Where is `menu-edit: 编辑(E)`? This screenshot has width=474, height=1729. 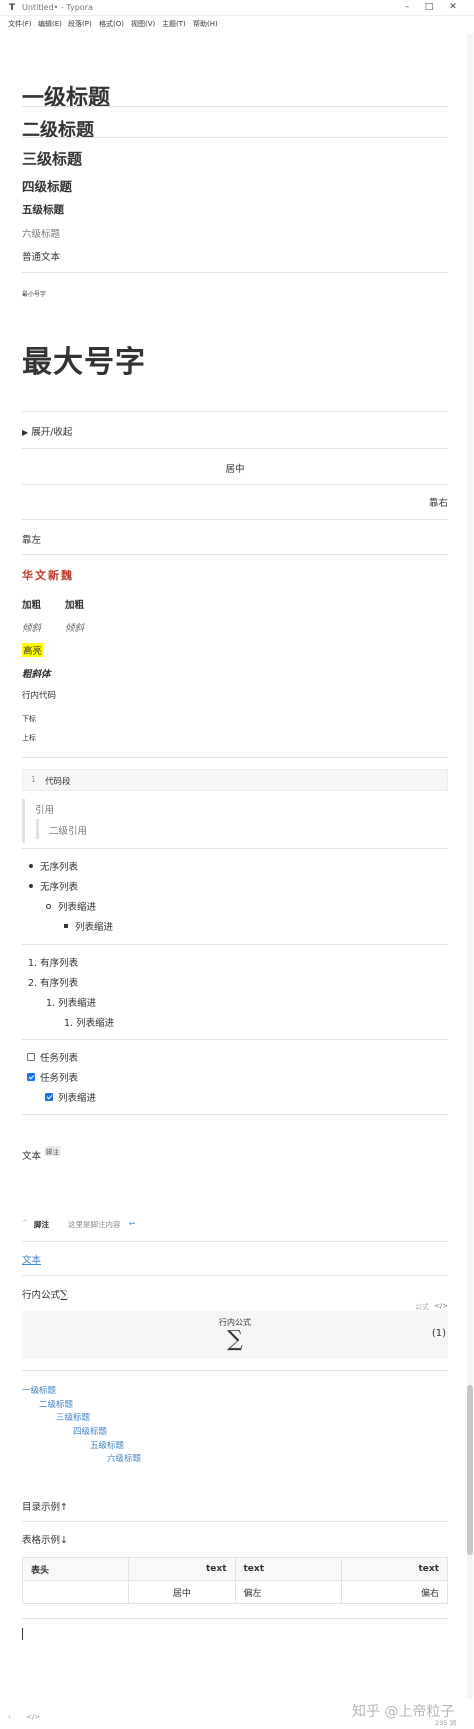
menu-edit: 编辑(E) is located at coordinates (50, 24).